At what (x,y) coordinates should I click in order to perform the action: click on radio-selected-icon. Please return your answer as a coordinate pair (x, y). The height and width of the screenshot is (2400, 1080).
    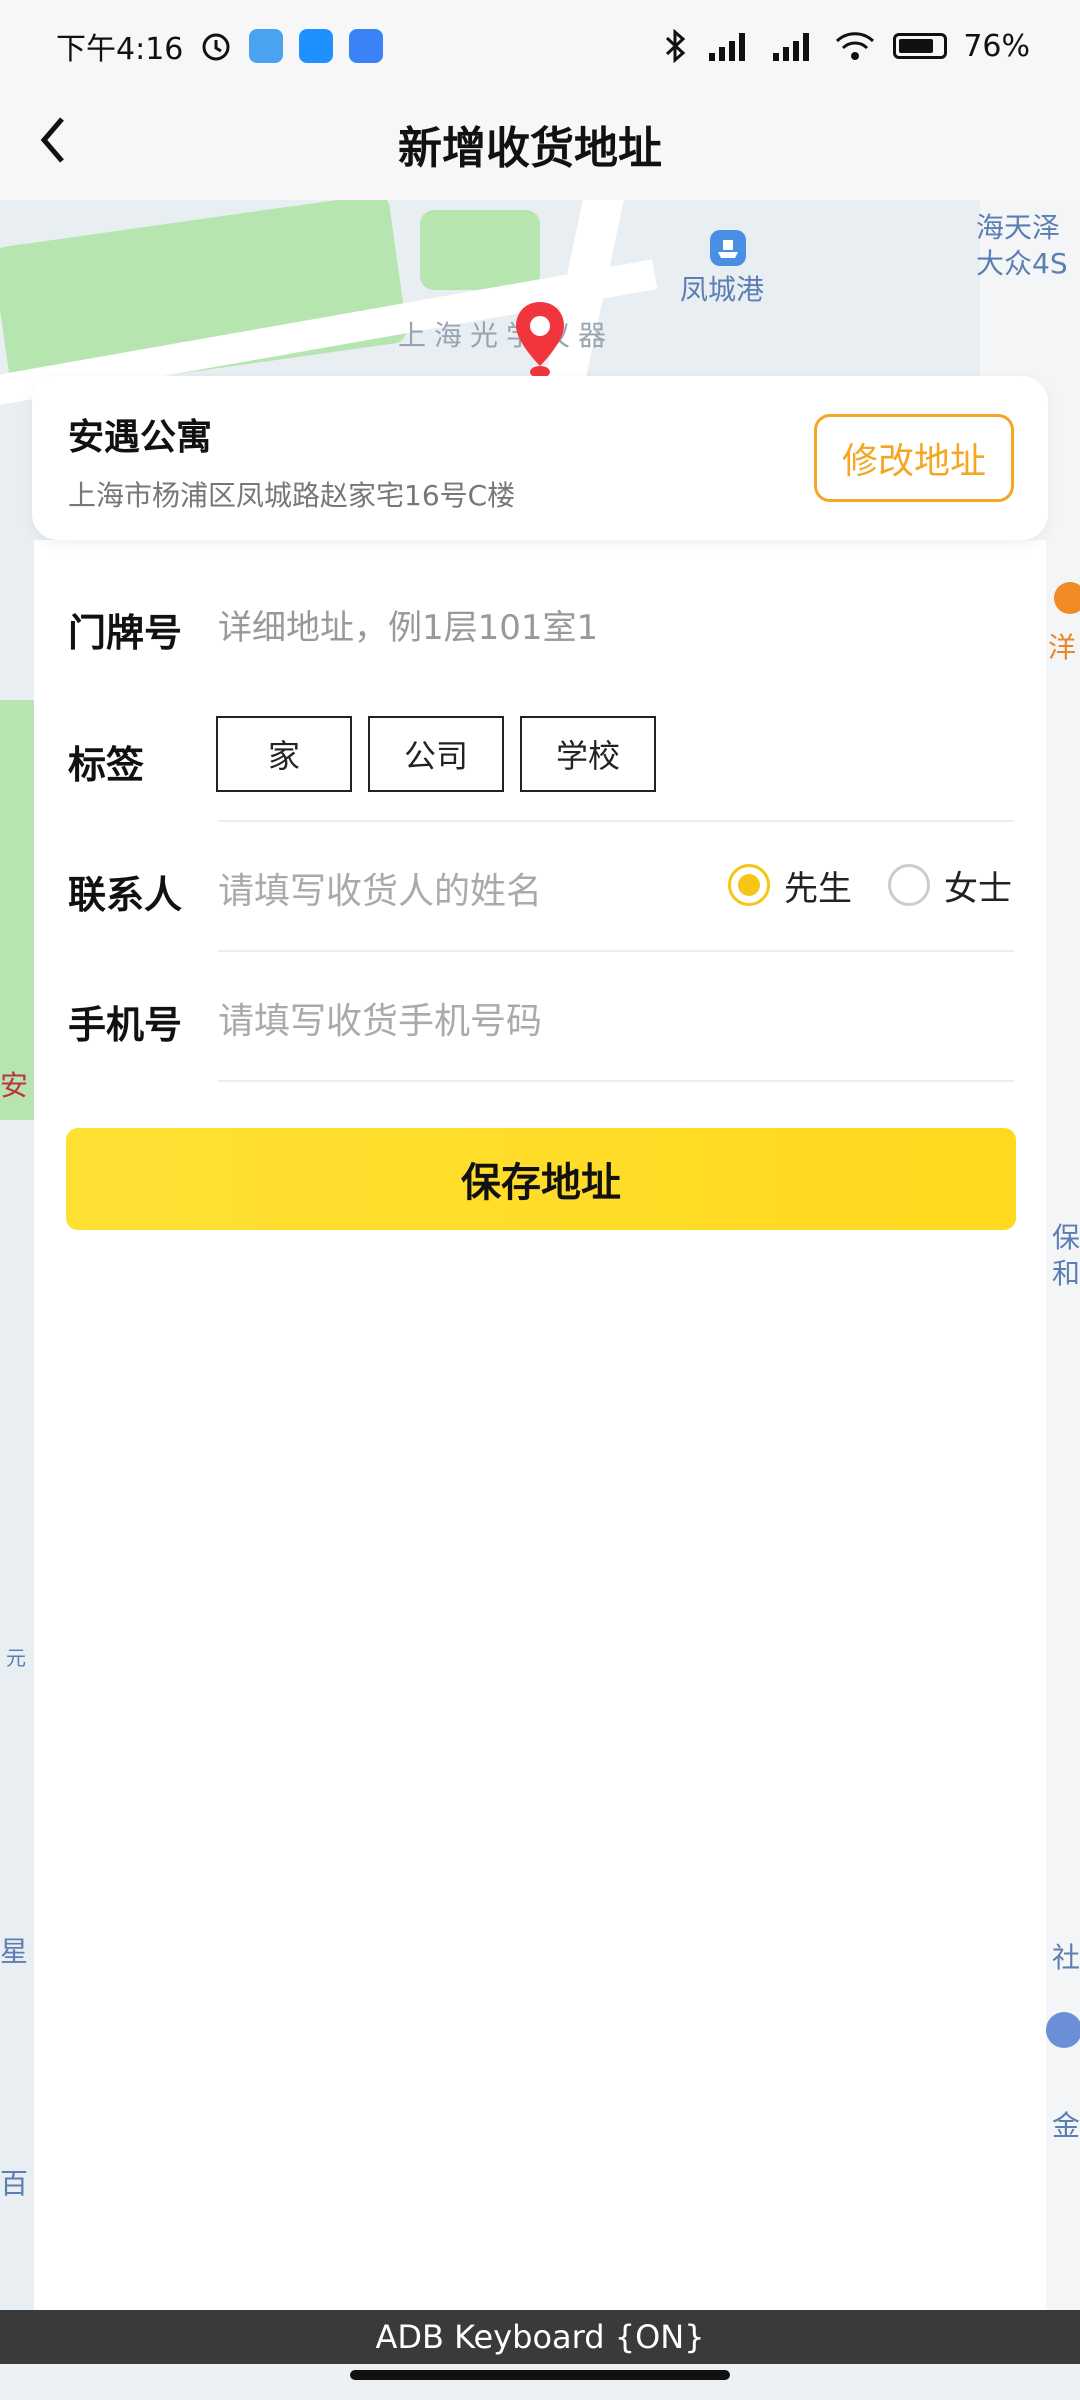
    Looking at the image, I should click on (749, 885).